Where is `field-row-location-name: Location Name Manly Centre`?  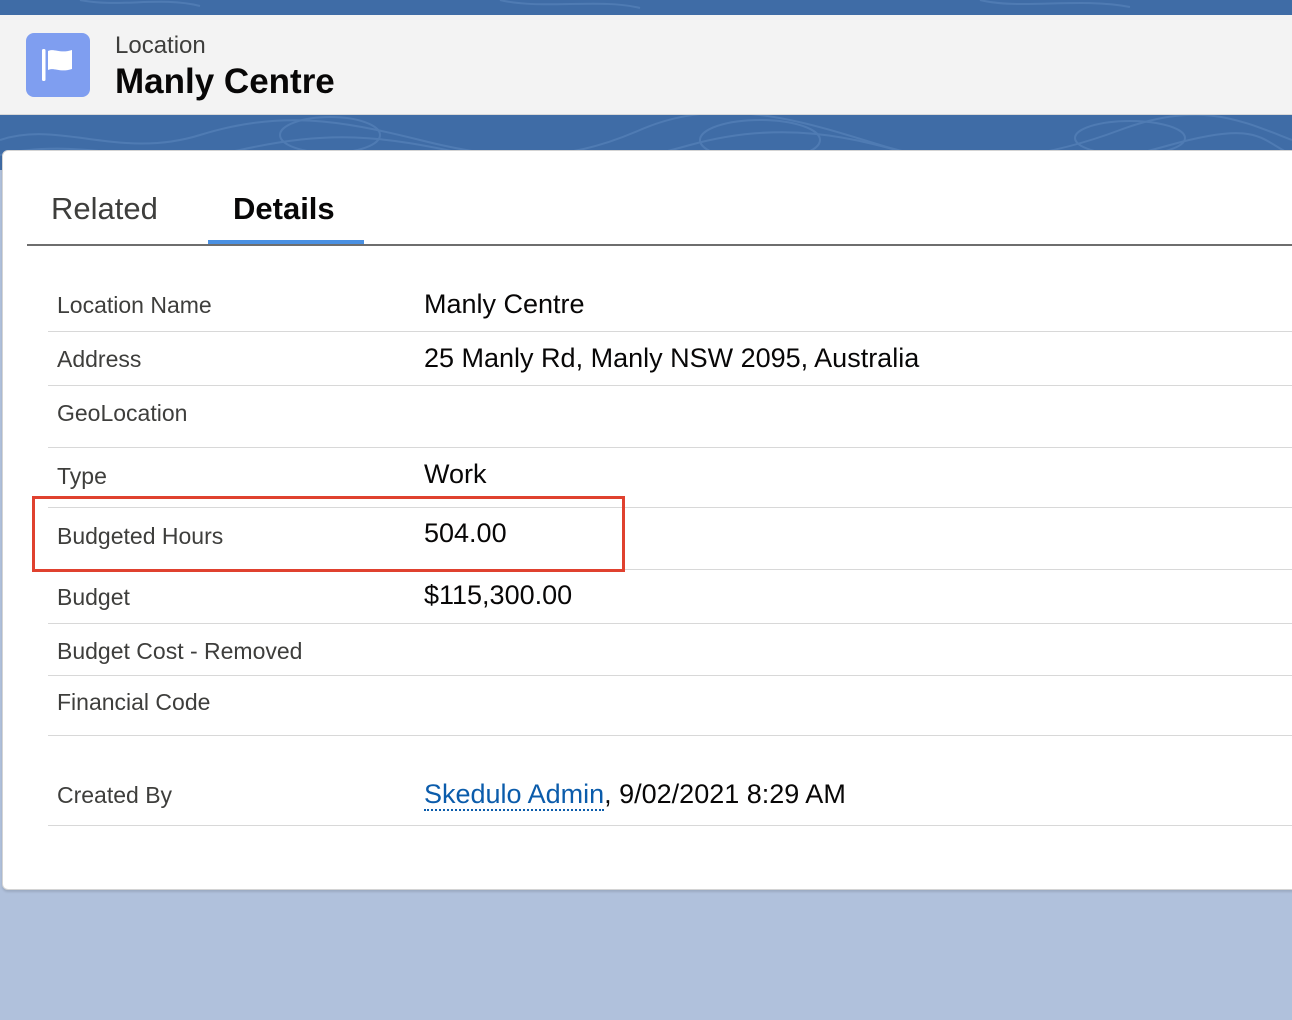
field-row-location-name: Location Name Manly Centre is located at coordinates (670, 305).